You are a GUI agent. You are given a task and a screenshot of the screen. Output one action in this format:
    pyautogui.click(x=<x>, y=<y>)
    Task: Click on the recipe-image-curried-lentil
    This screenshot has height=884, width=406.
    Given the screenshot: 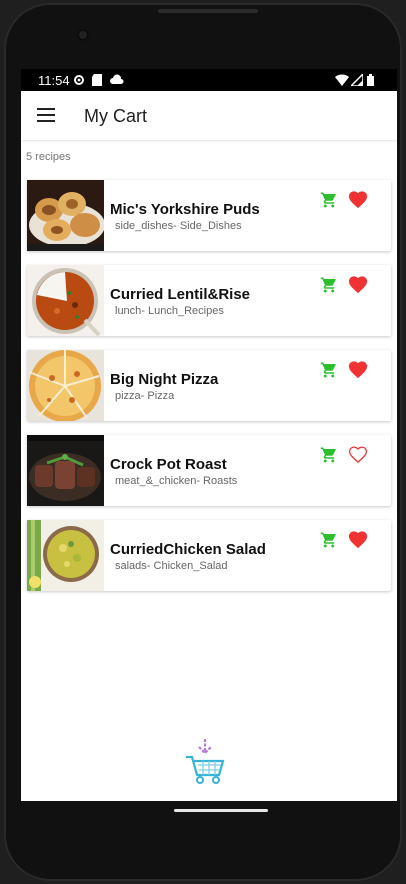 What is the action you would take?
    pyautogui.click(x=65, y=300)
    